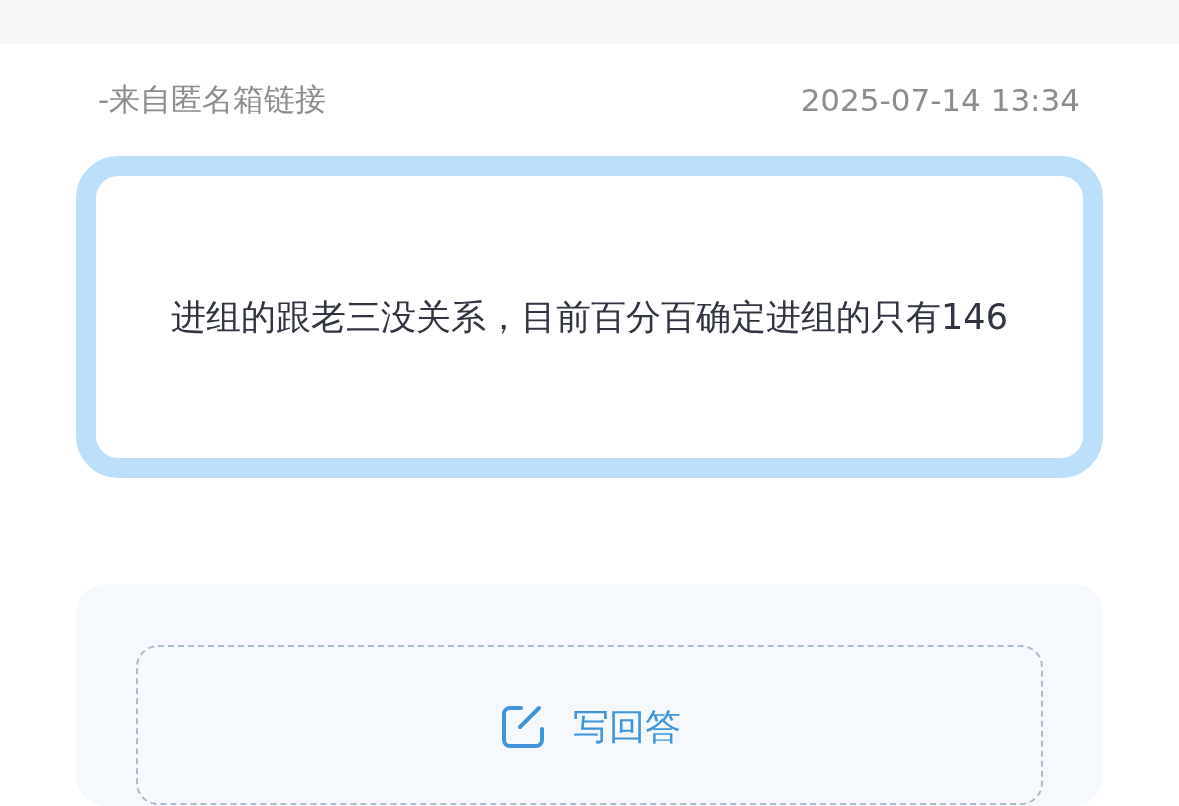 The width and height of the screenshot is (1179, 806). Describe the element at coordinates (589, 317) in the screenshot. I see `question-text: 进组的跟老三没关系，目前百分百确定进组的只有146` at that location.